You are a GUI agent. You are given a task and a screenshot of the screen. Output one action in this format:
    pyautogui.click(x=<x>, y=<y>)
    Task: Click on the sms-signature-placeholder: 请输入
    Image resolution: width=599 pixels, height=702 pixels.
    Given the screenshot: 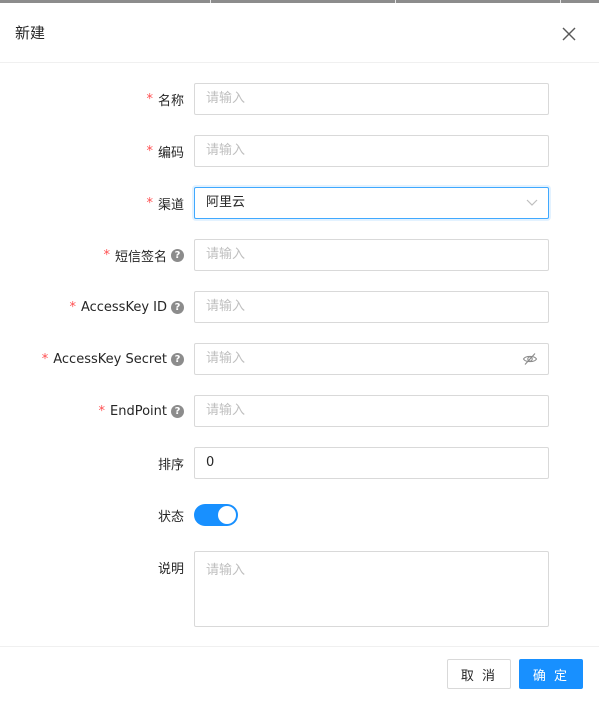 What is the action you would take?
    pyautogui.click(x=226, y=254)
    